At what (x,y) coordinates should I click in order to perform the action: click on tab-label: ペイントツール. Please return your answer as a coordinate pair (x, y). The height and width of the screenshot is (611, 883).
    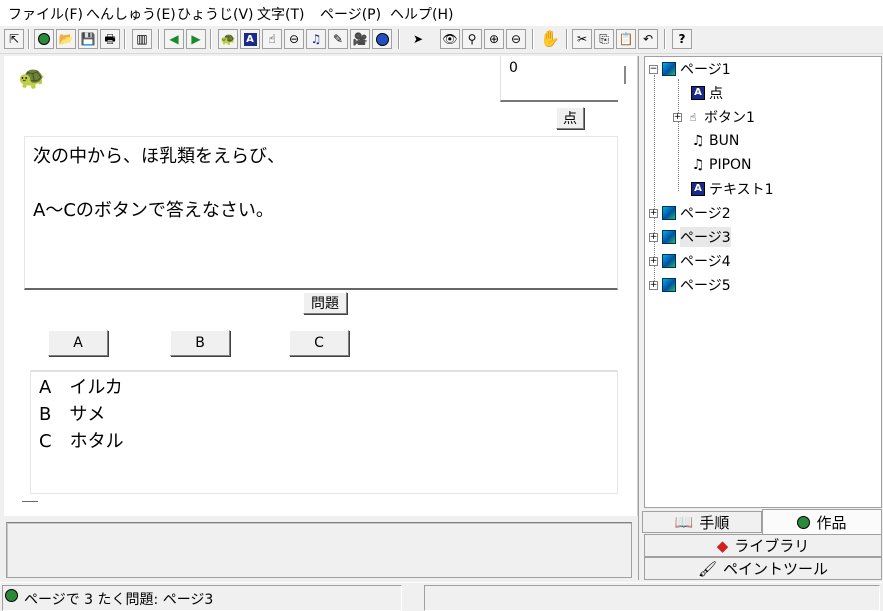
    Looking at the image, I should click on (776, 569).